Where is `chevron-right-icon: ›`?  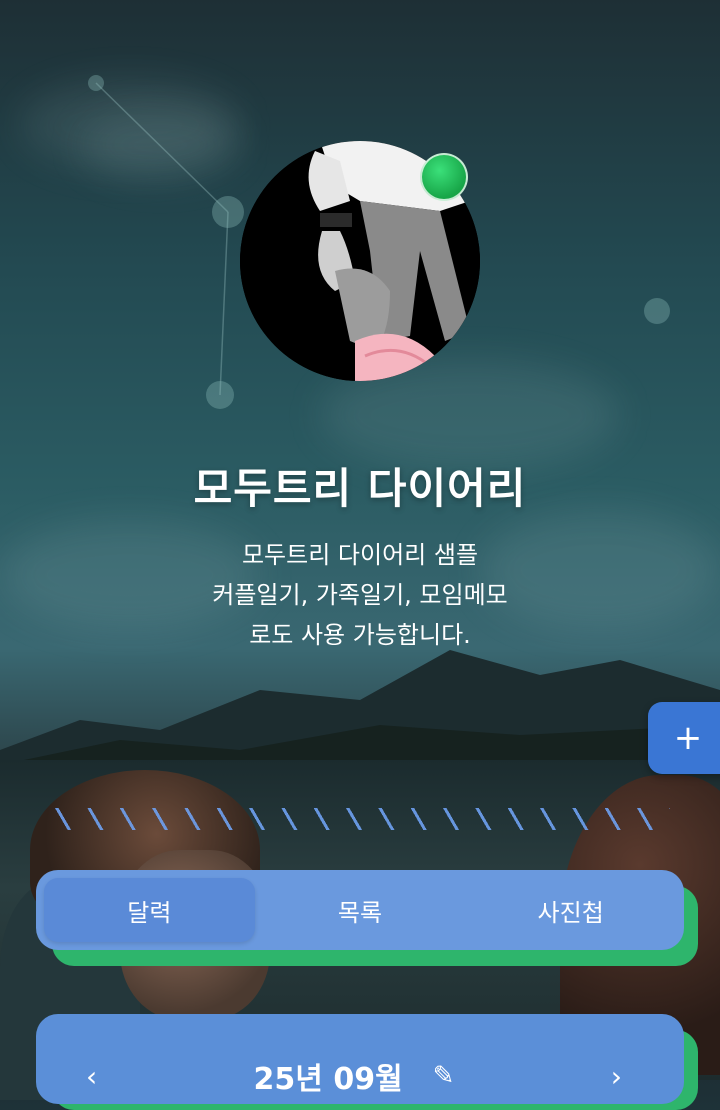 chevron-right-icon: › is located at coordinates (616, 1076).